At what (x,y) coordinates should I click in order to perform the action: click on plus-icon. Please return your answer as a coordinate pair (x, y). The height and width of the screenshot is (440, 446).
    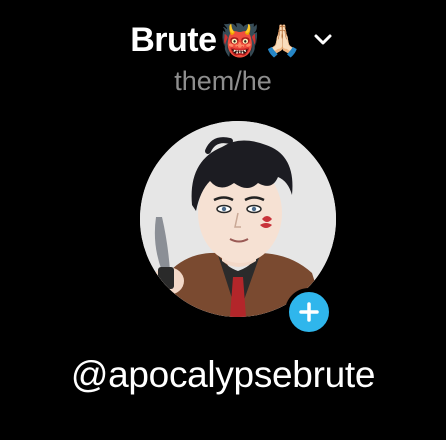
    Looking at the image, I should click on (309, 312).